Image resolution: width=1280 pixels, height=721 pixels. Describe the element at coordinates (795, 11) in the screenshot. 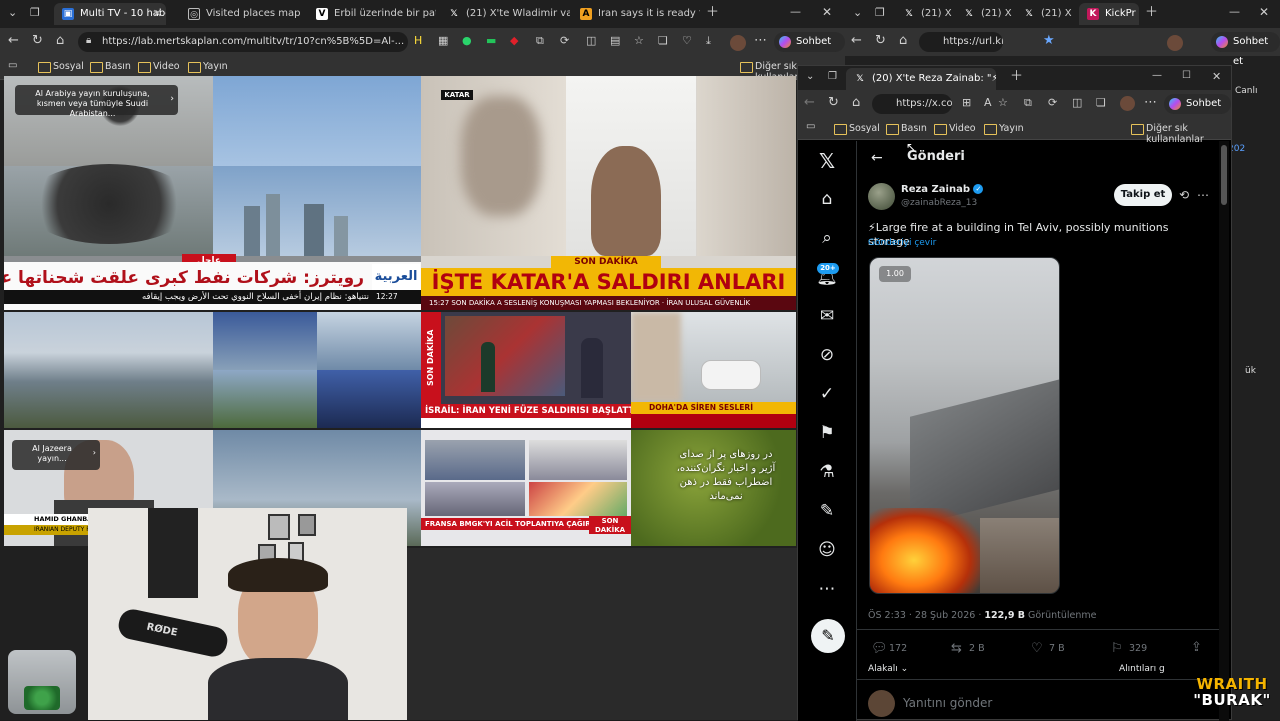

I see `minimize-icon: —` at that location.